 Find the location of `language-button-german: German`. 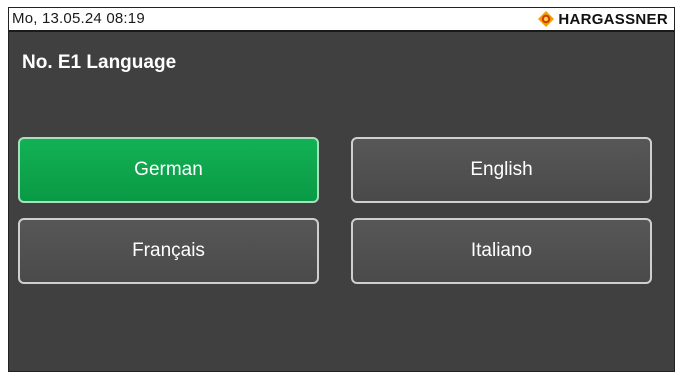

language-button-german: German is located at coordinates (168, 170).